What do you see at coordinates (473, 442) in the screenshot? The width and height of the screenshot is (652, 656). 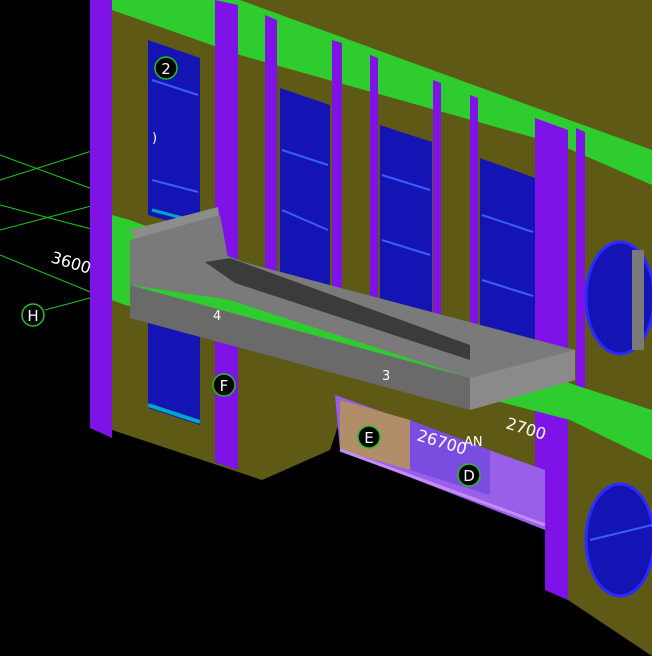 I see `fragment-an: AN` at bounding box center [473, 442].